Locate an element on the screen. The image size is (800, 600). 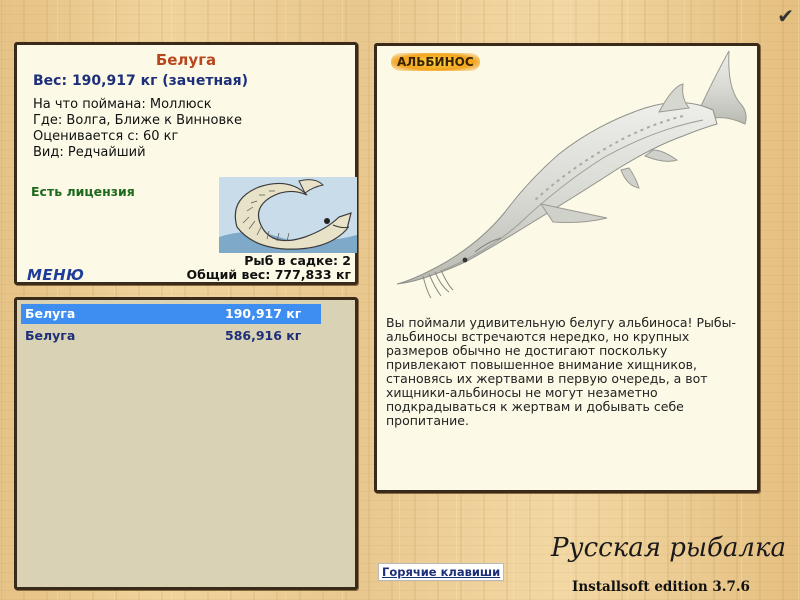
fish-weight: Вес: 190,917 кг (зачетная) is located at coordinates (140, 81).